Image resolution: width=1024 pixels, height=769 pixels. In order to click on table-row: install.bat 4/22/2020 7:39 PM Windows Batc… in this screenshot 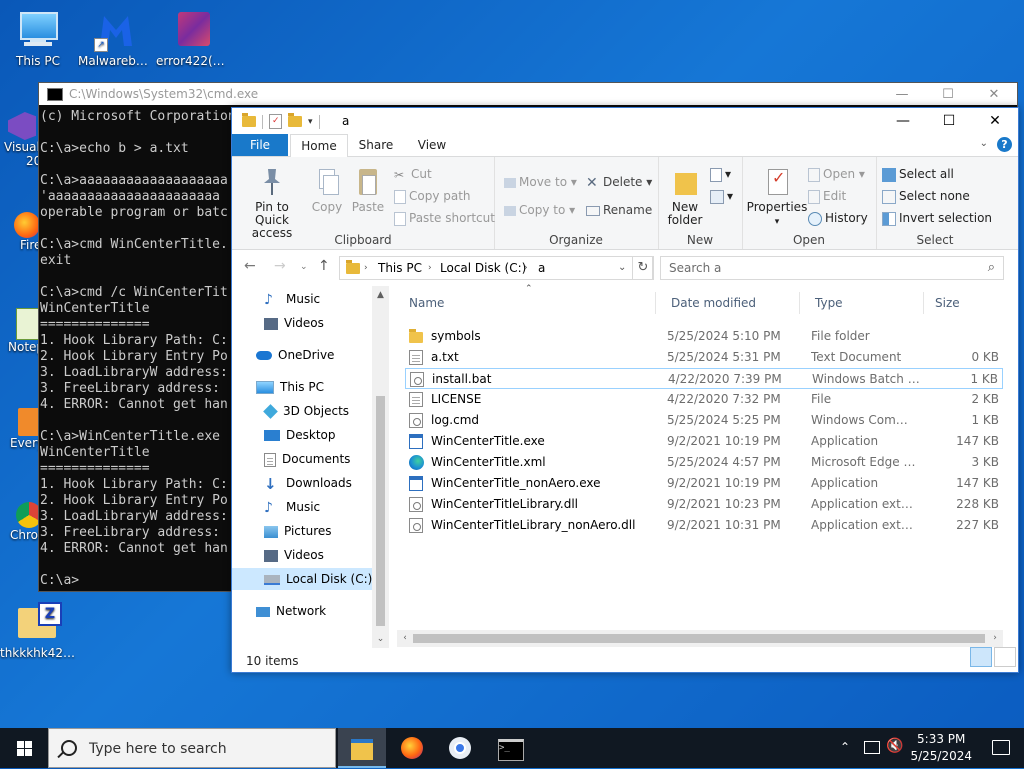, I will do `click(704, 378)`.